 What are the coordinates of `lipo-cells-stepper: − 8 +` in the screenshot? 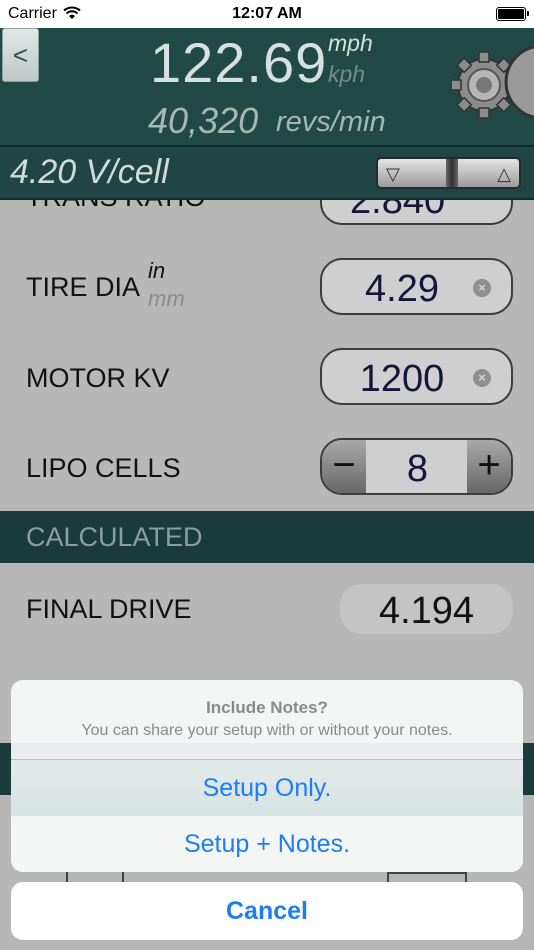 It's located at (416, 466).